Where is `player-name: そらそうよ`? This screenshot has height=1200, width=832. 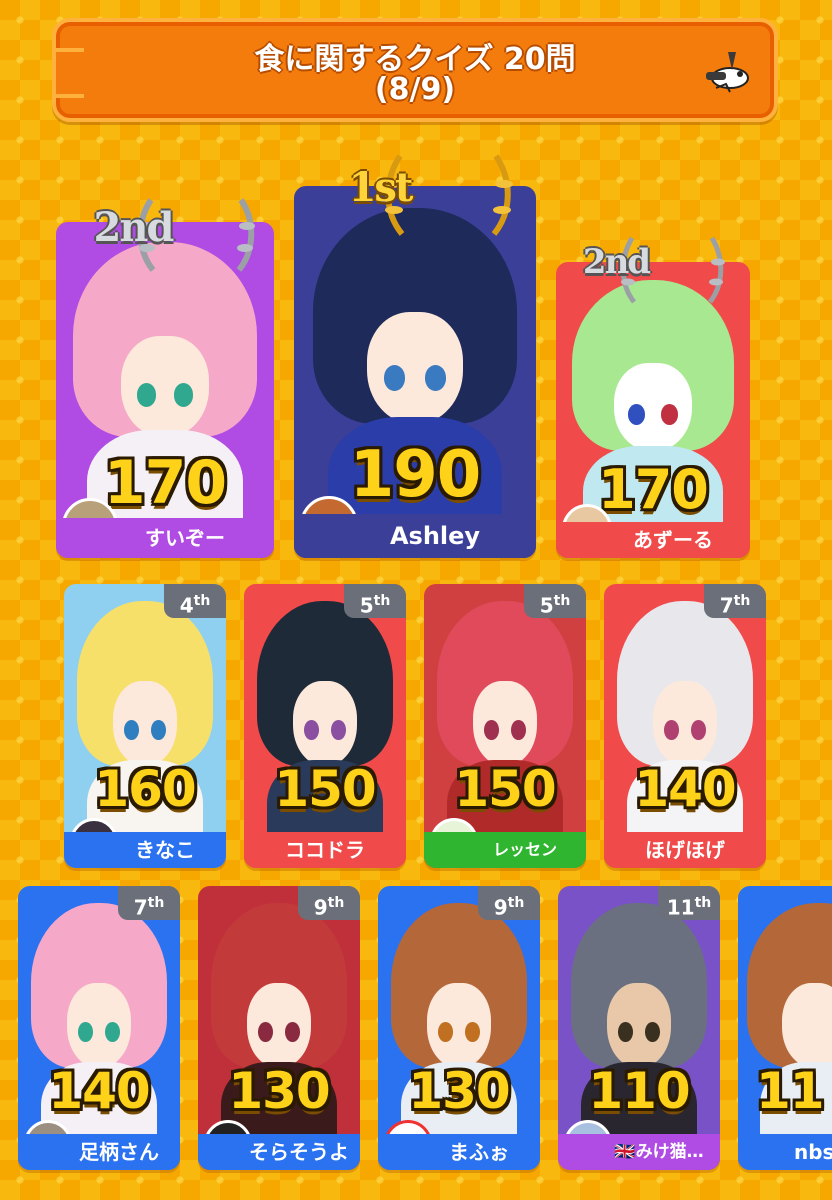 player-name: そらそうよ is located at coordinates (279, 1152).